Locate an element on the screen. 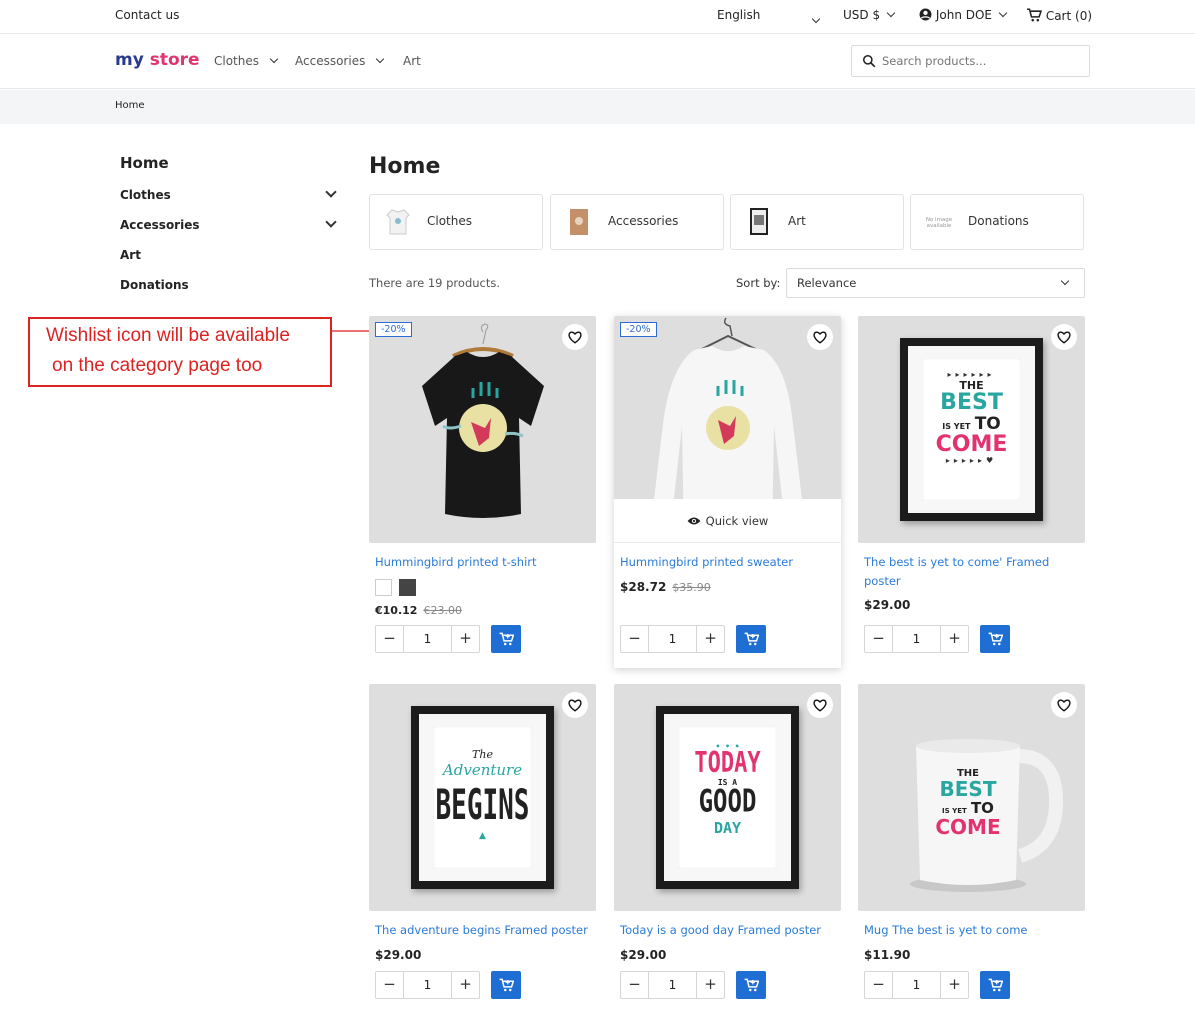  search-input is located at coordinates (982, 61).